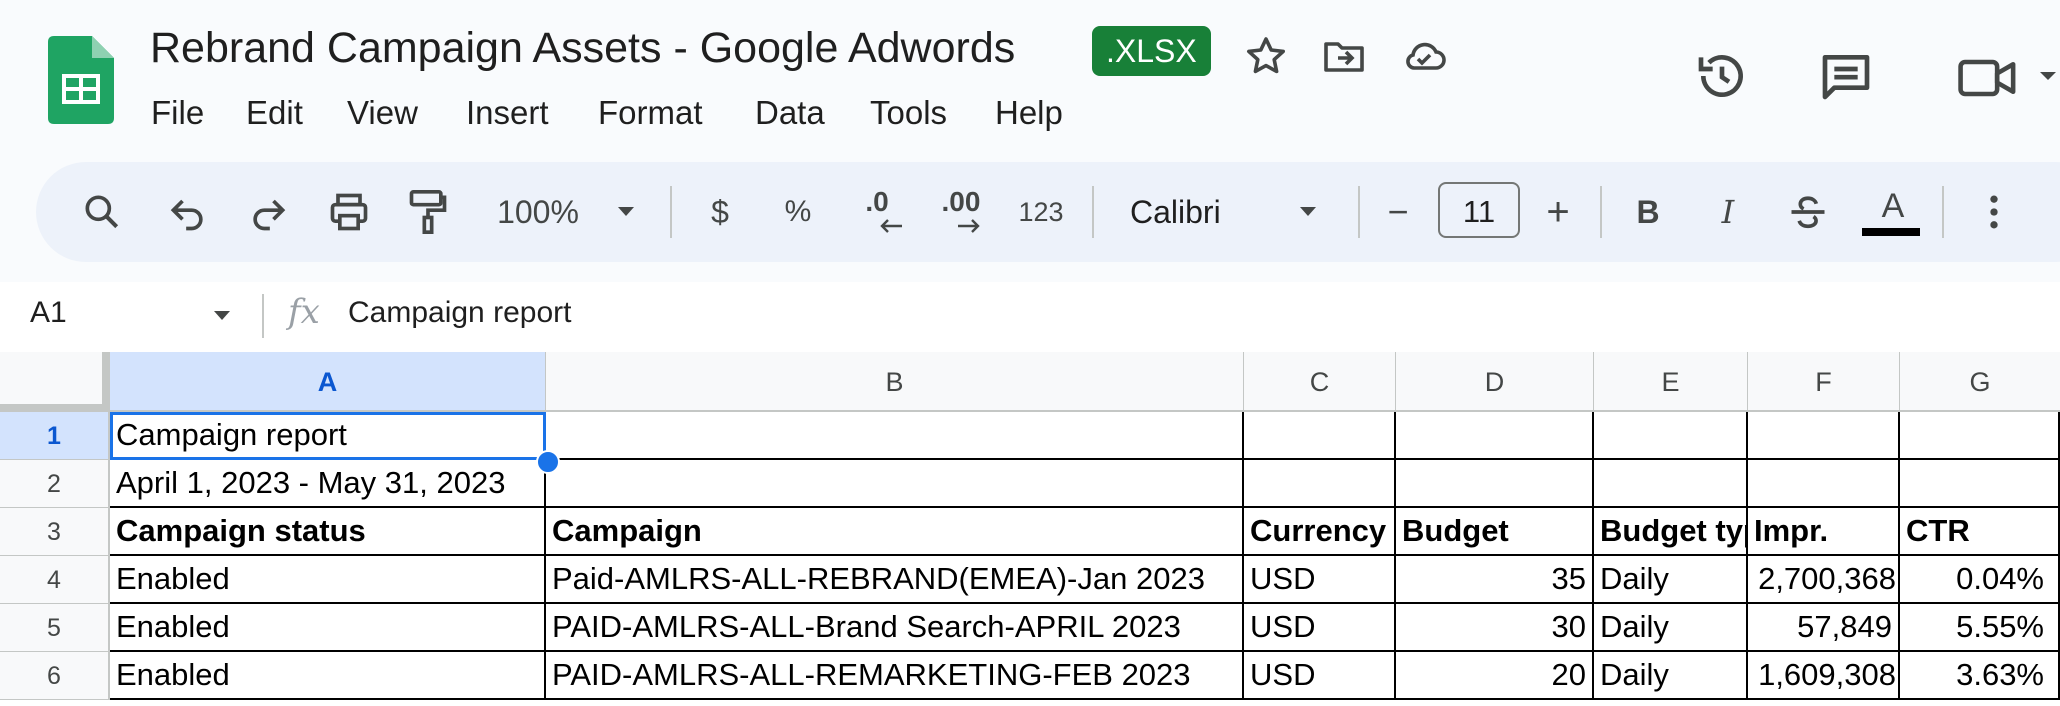 The height and width of the screenshot is (706, 2060). Describe the element at coordinates (1495, 628) in the screenshot. I see `cell-d5: 30` at that location.